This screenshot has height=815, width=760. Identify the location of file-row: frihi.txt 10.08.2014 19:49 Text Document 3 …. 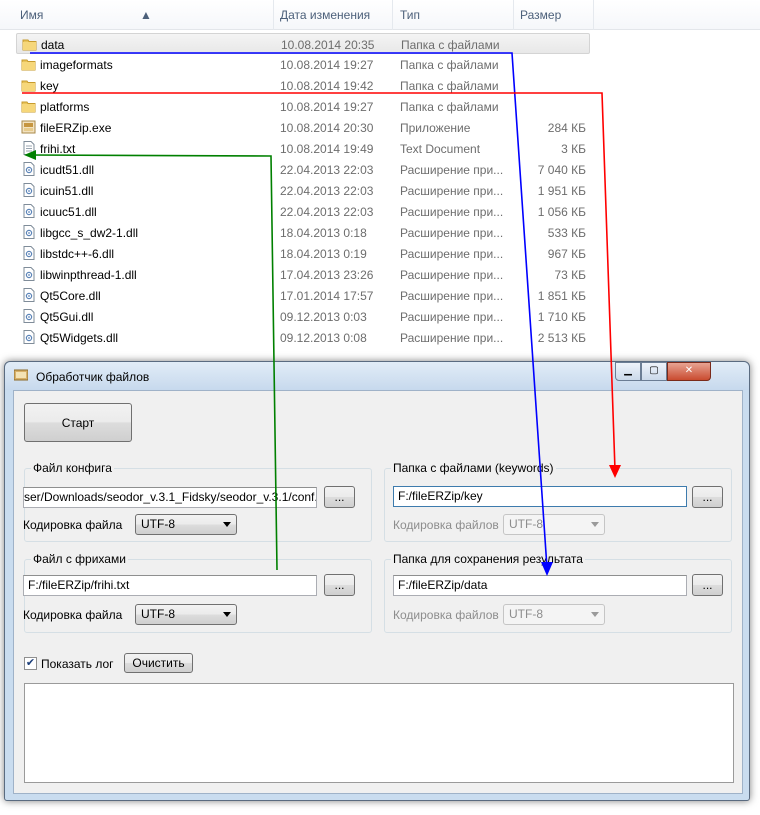
(303, 148).